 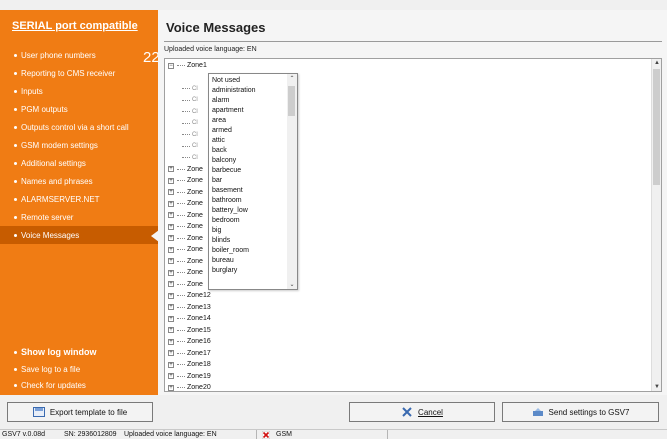 I want to click on chevron-up-icon: ⌃, so click(x=292, y=78).